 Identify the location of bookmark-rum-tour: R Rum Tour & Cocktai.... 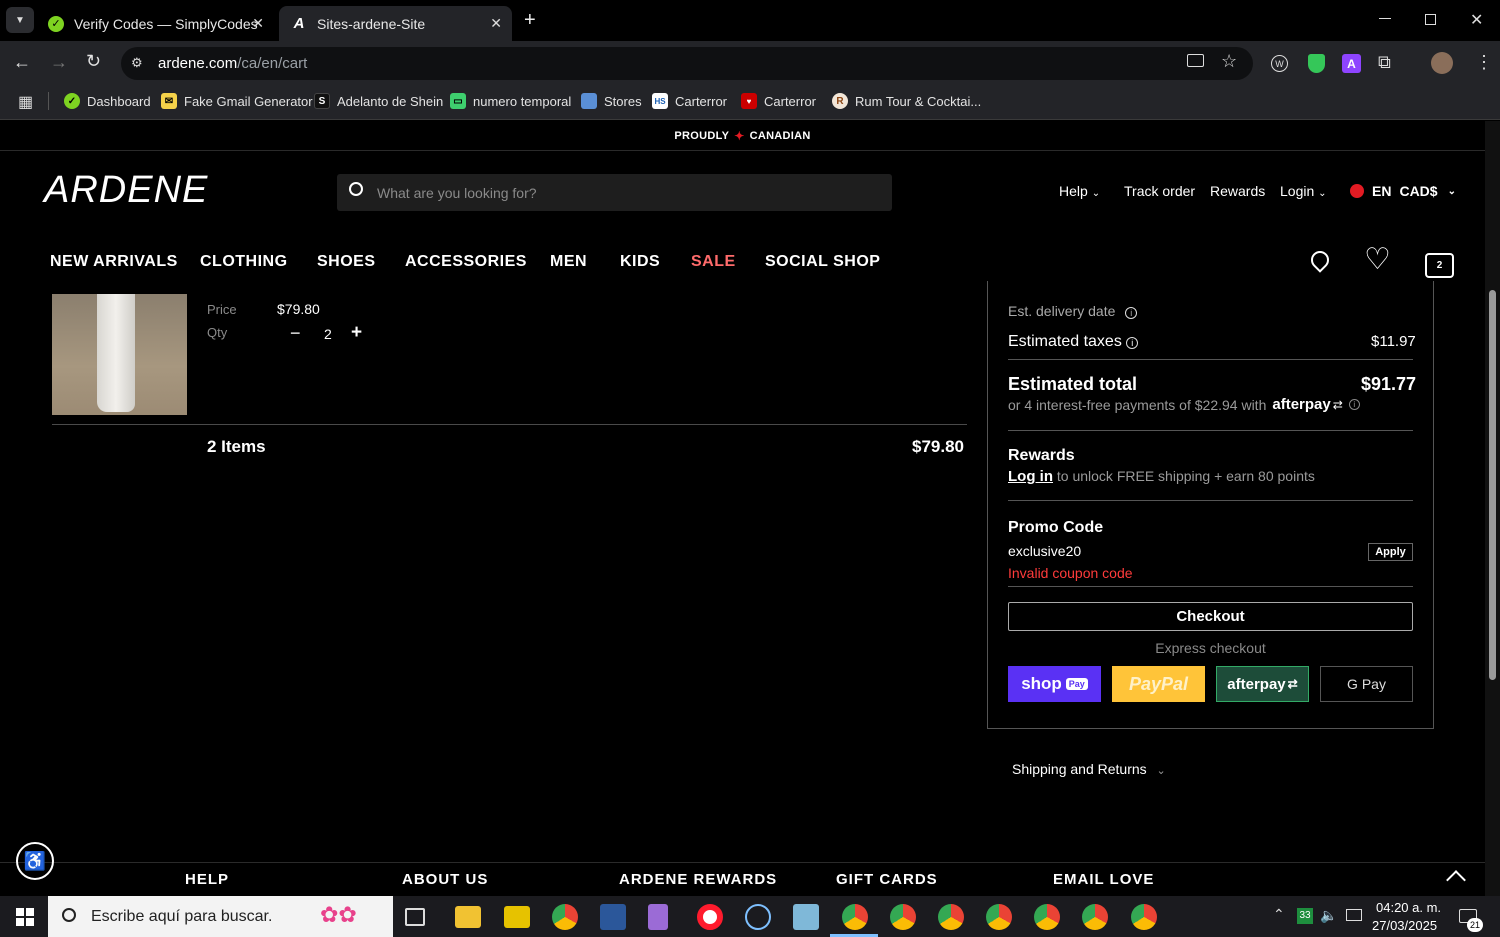
(906, 101).